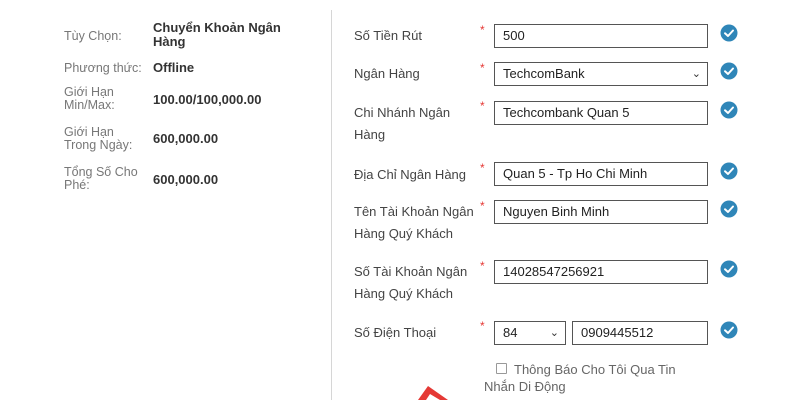 The image size is (800, 400). I want to click on amount-label: Số Tiền Rút, so click(388, 35).